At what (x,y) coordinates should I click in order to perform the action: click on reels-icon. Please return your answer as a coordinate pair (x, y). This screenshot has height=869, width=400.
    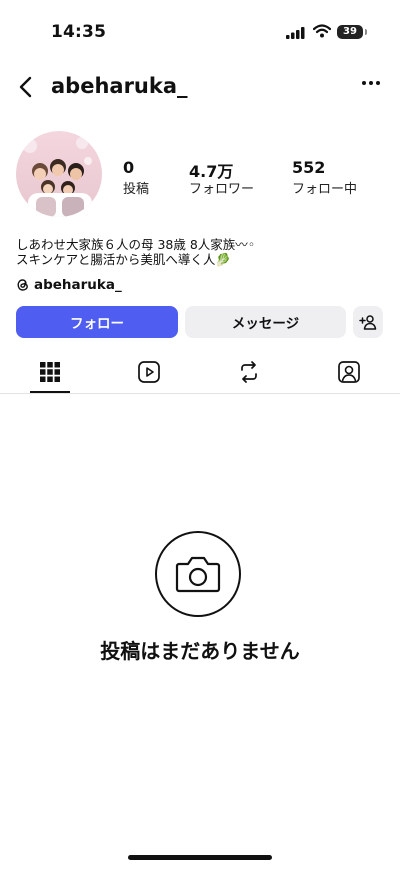
    Looking at the image, I should click on (149, 372).